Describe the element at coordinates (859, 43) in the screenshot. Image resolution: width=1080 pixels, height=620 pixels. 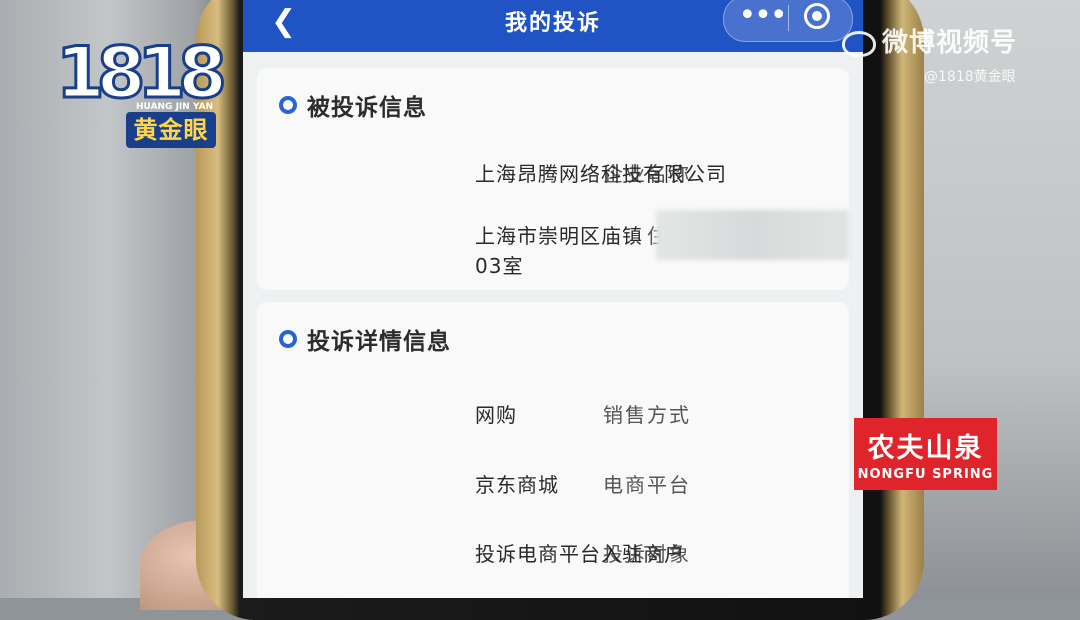
I see `weibo-icon` at that location.